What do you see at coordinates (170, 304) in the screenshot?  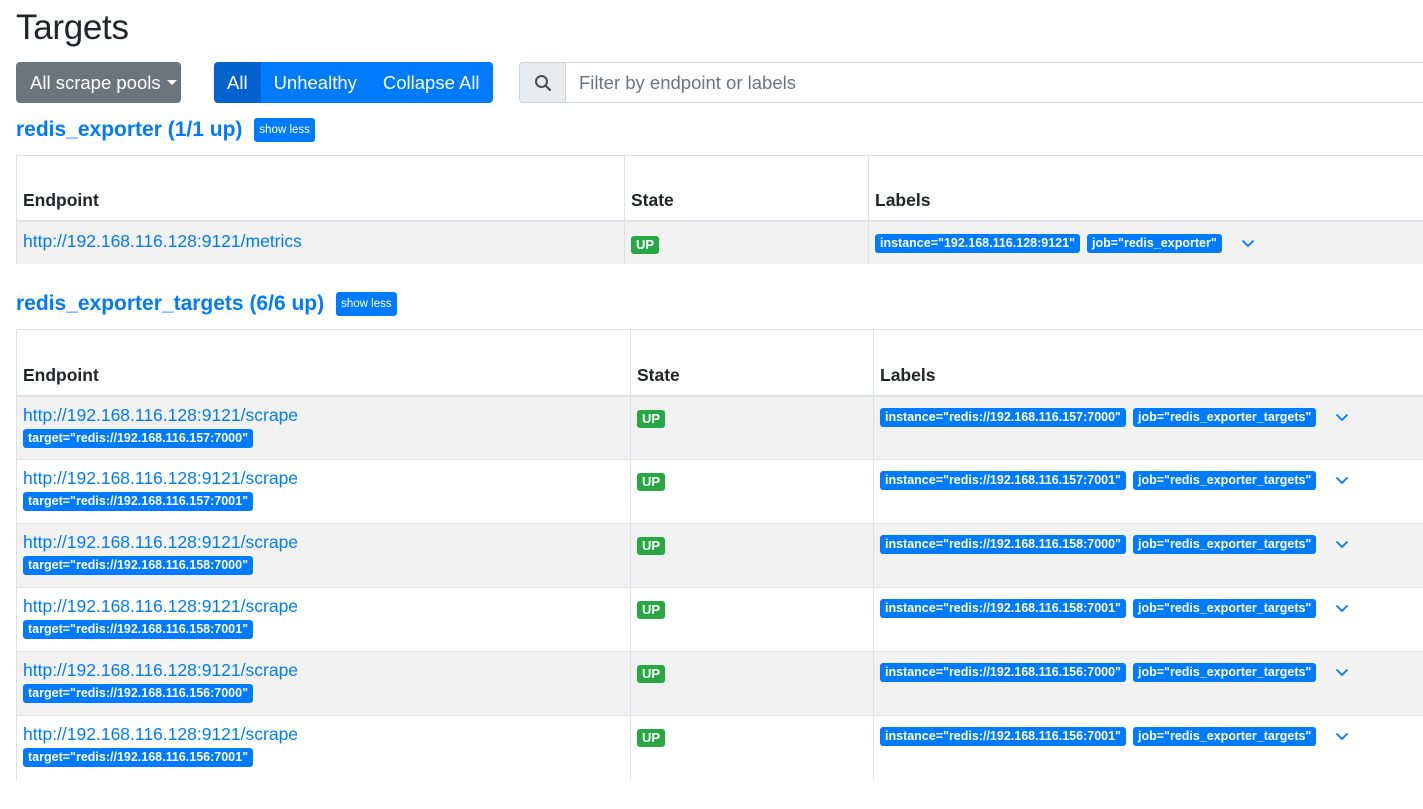 I see `pool-title: redis_exporter_targets (6/6 up)` at bounding box center [170, 304].